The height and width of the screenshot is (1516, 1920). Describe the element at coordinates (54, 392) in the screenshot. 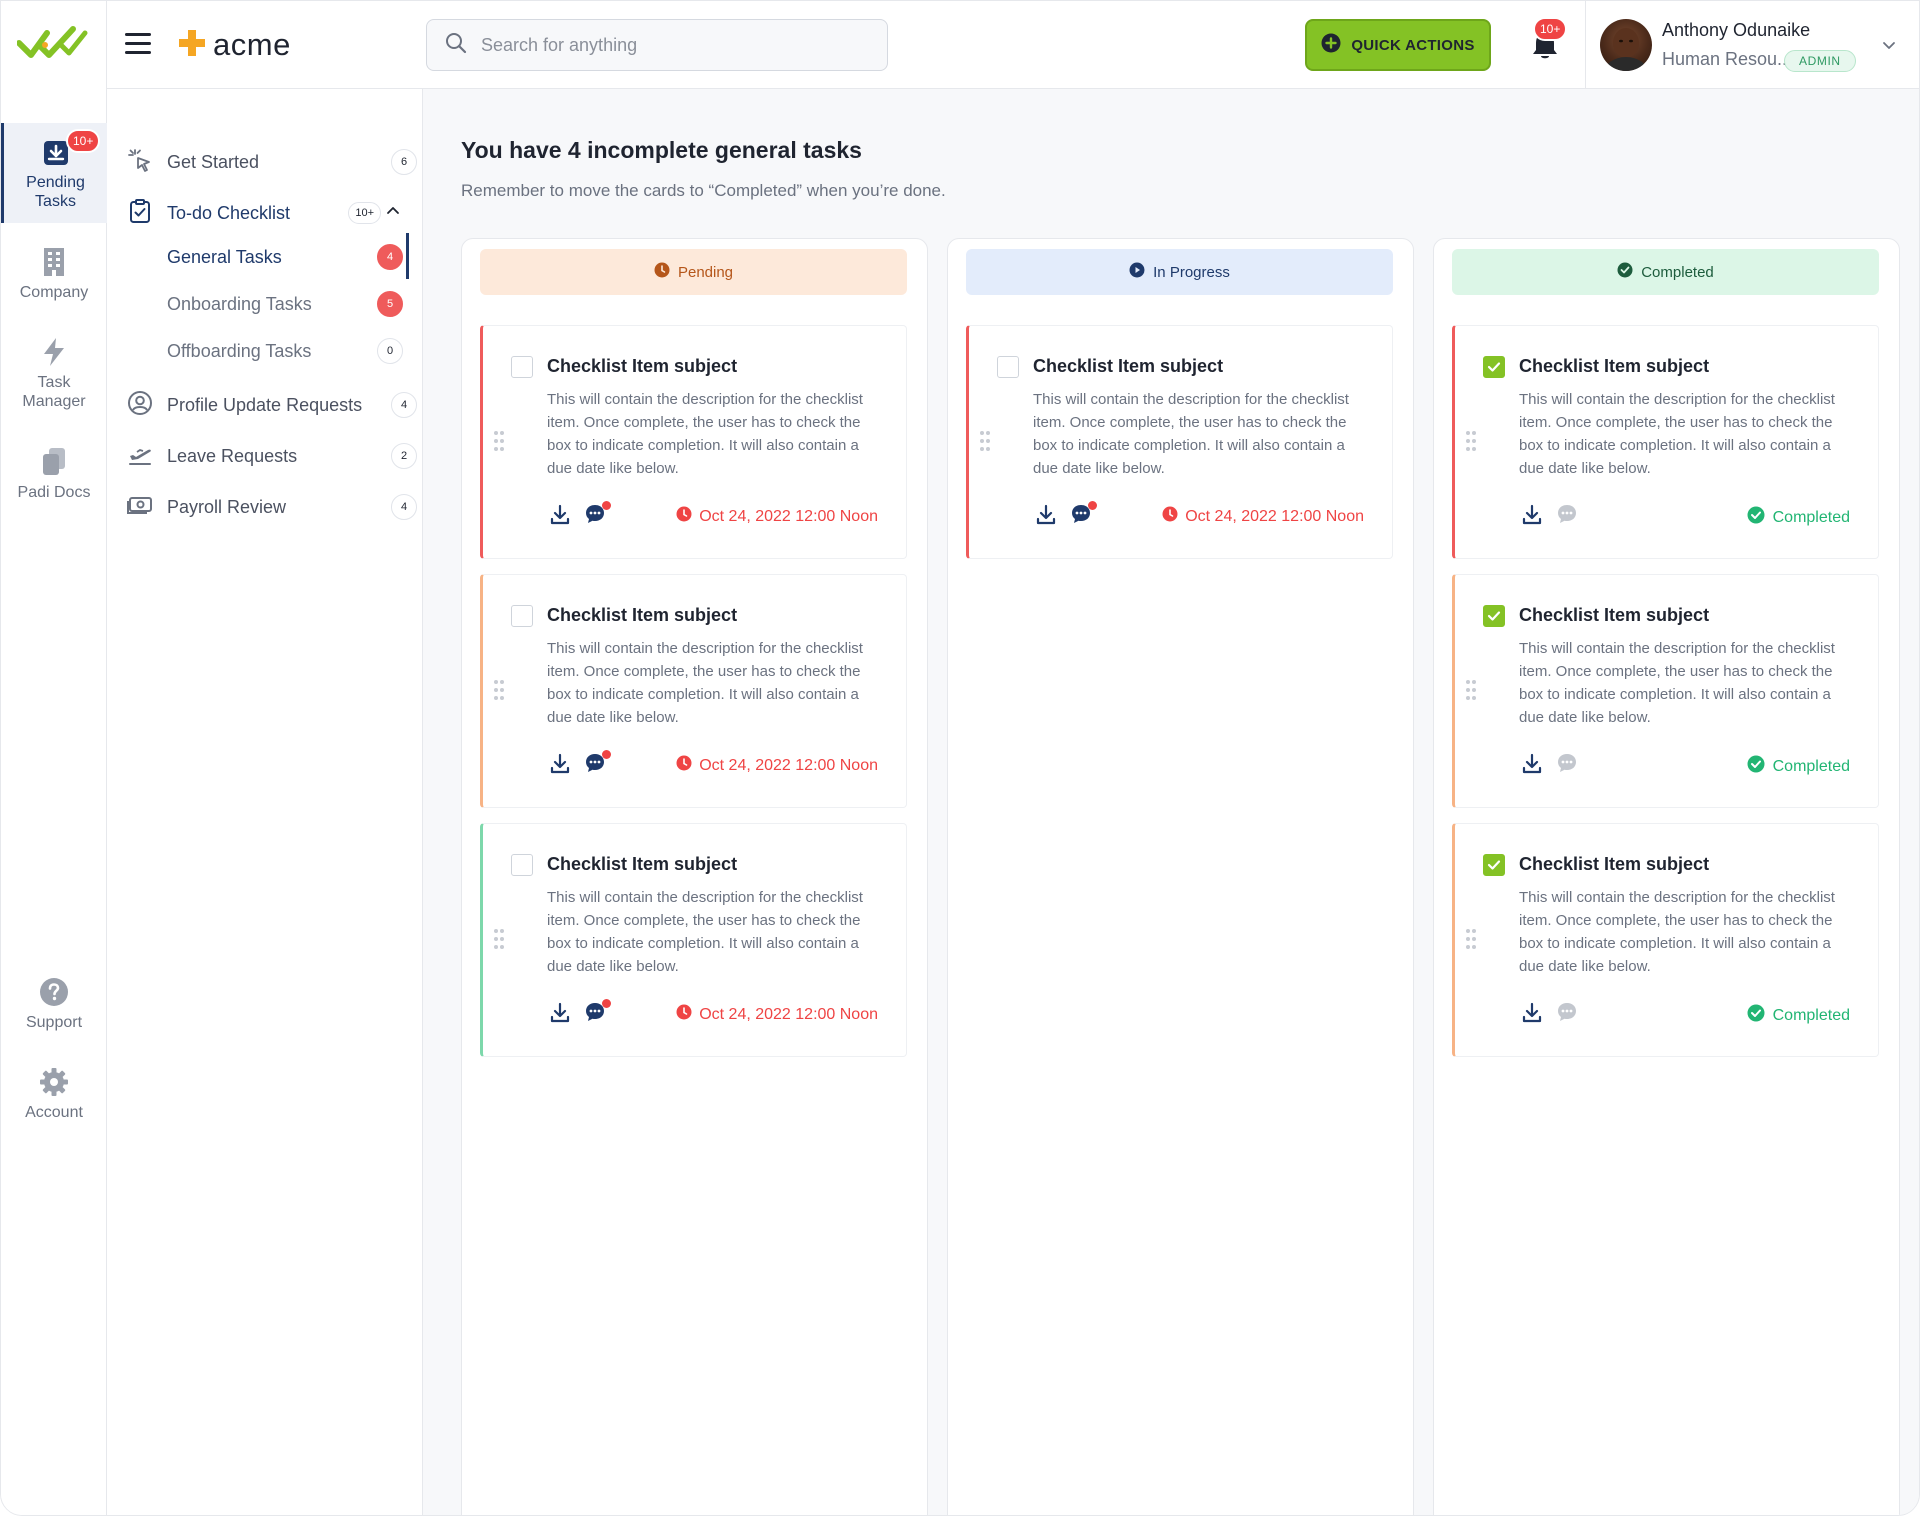

I see `rail-item-label: Task Manager` at that location.